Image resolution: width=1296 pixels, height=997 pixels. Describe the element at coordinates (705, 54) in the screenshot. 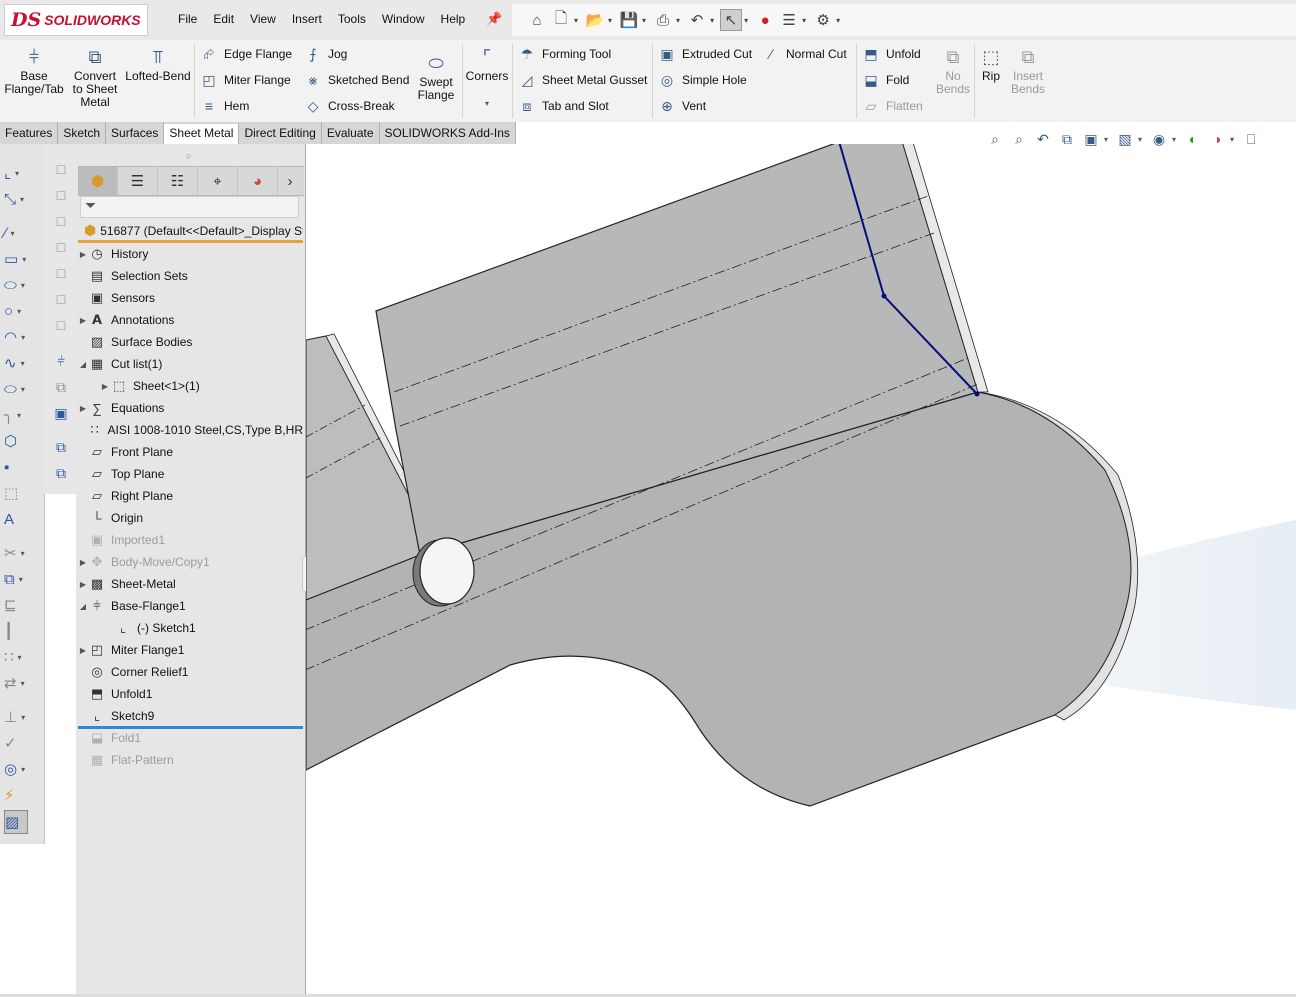

I see `extruded-cut-button: ▣ Extruded Cut` at that location.